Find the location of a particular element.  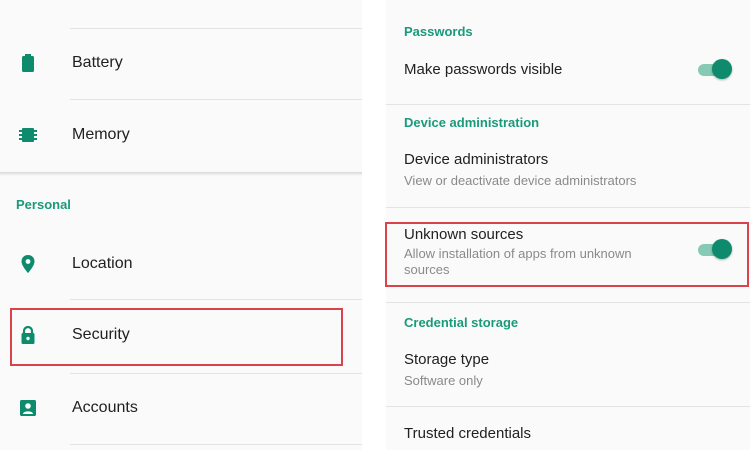

item-title: Unknown sources is located at coordinates (464, 234).